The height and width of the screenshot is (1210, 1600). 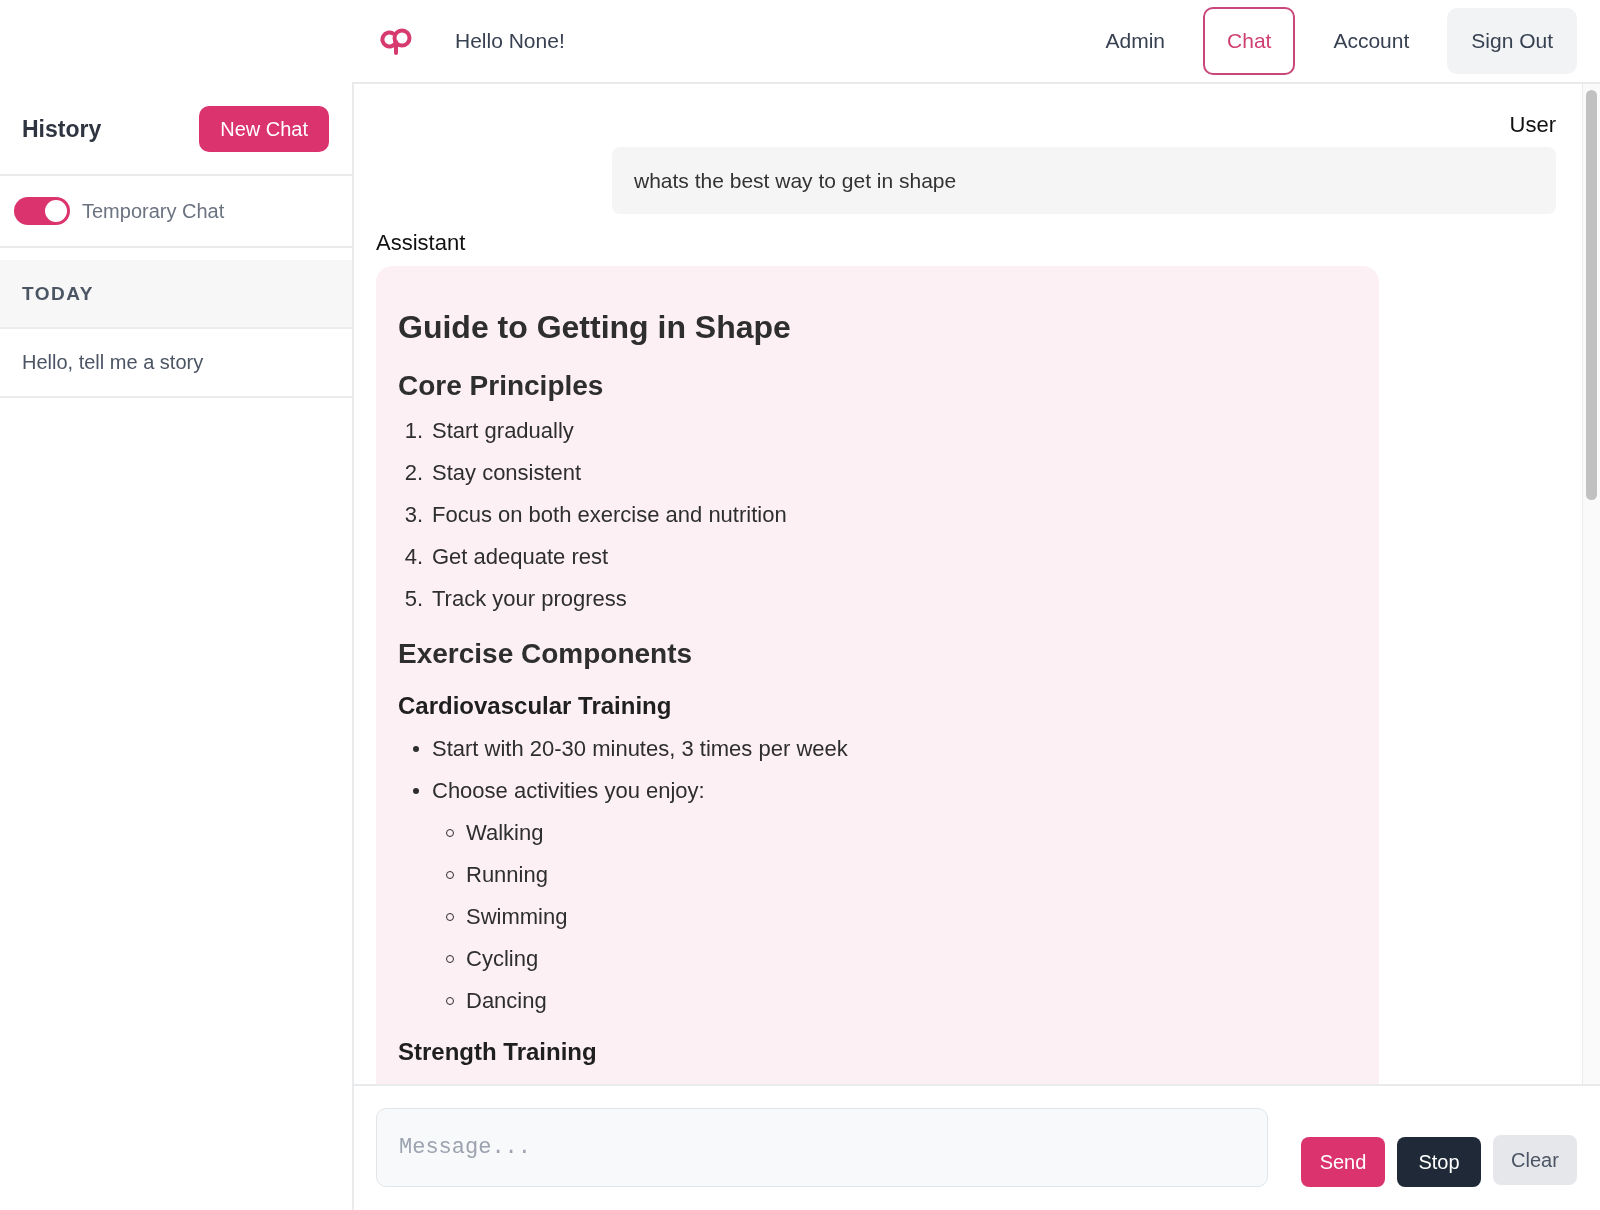 I want to click on toggle-label: Temporary Chat, so click(x=153, y=211).